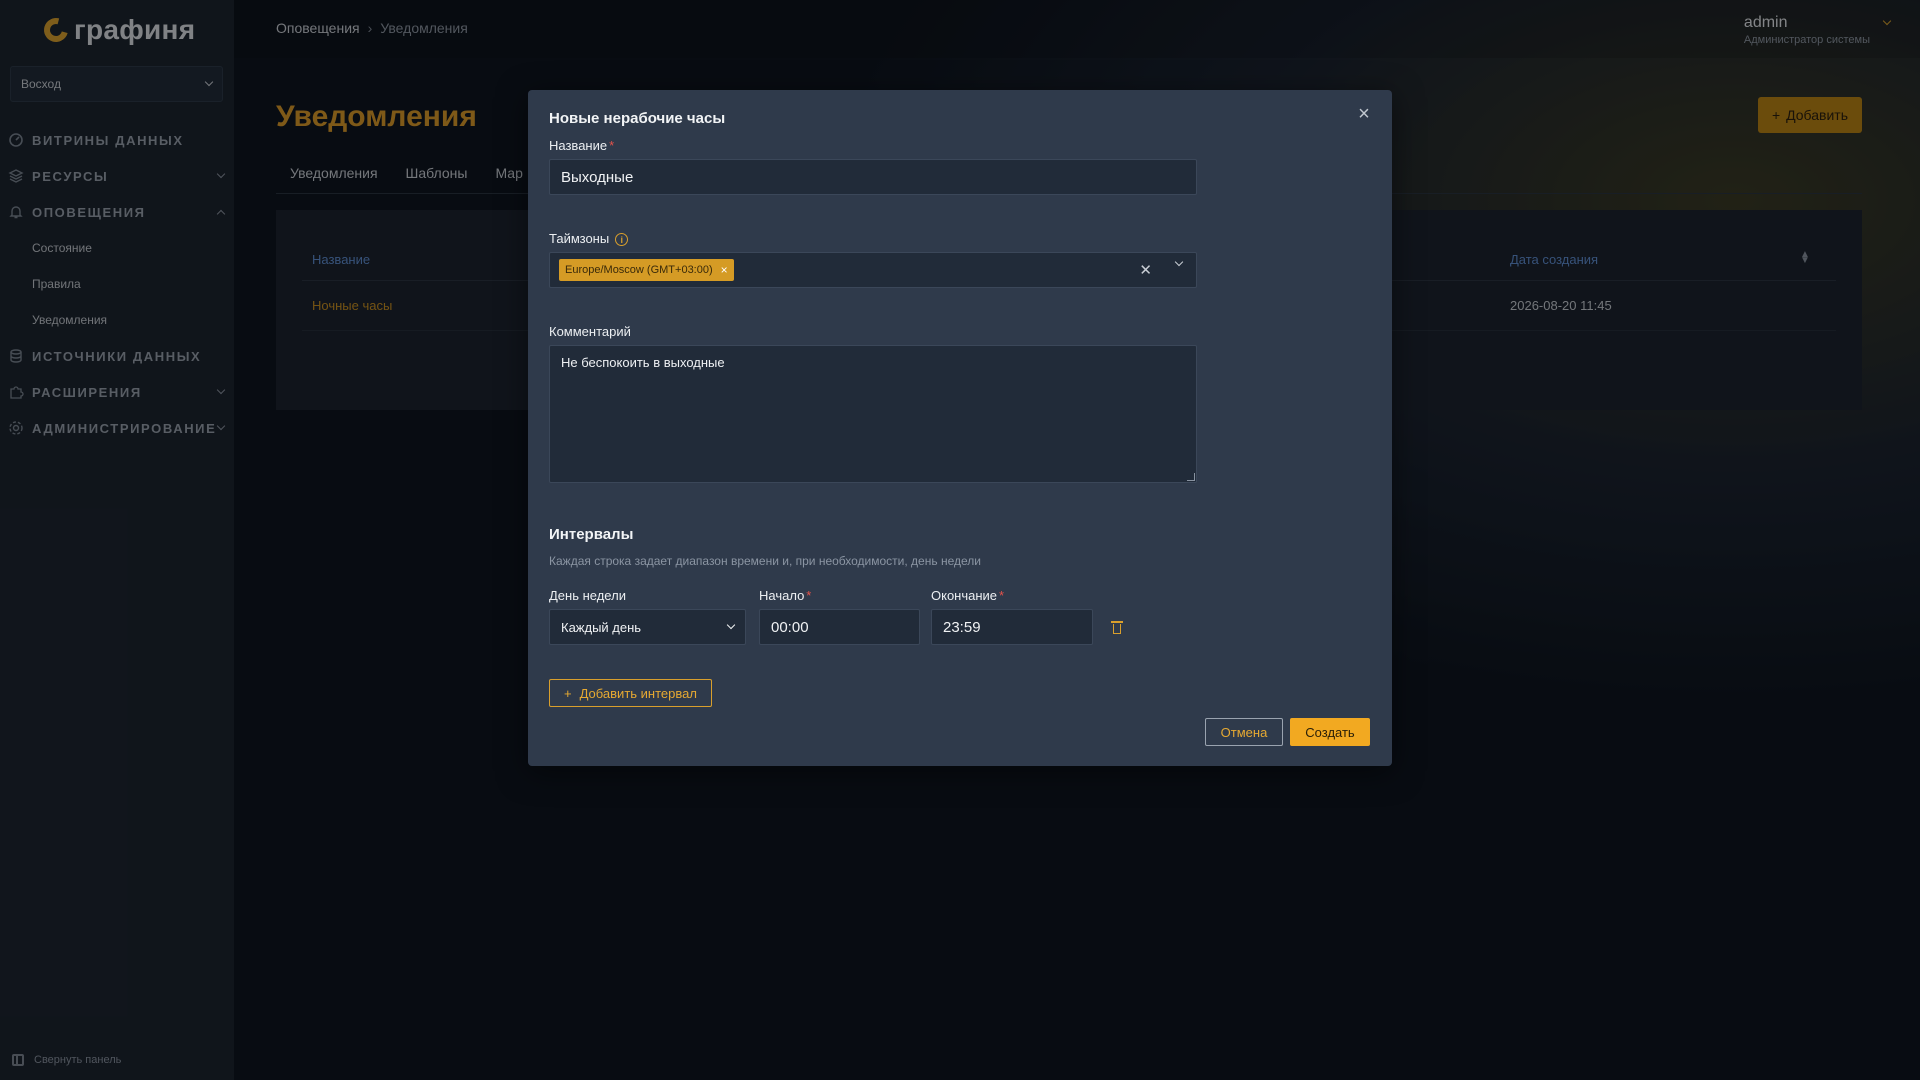  What do you see at coordinates (839, 627) in the screenshot?
I see `start-time-input: 00:00` at bounding box center [839, 627].